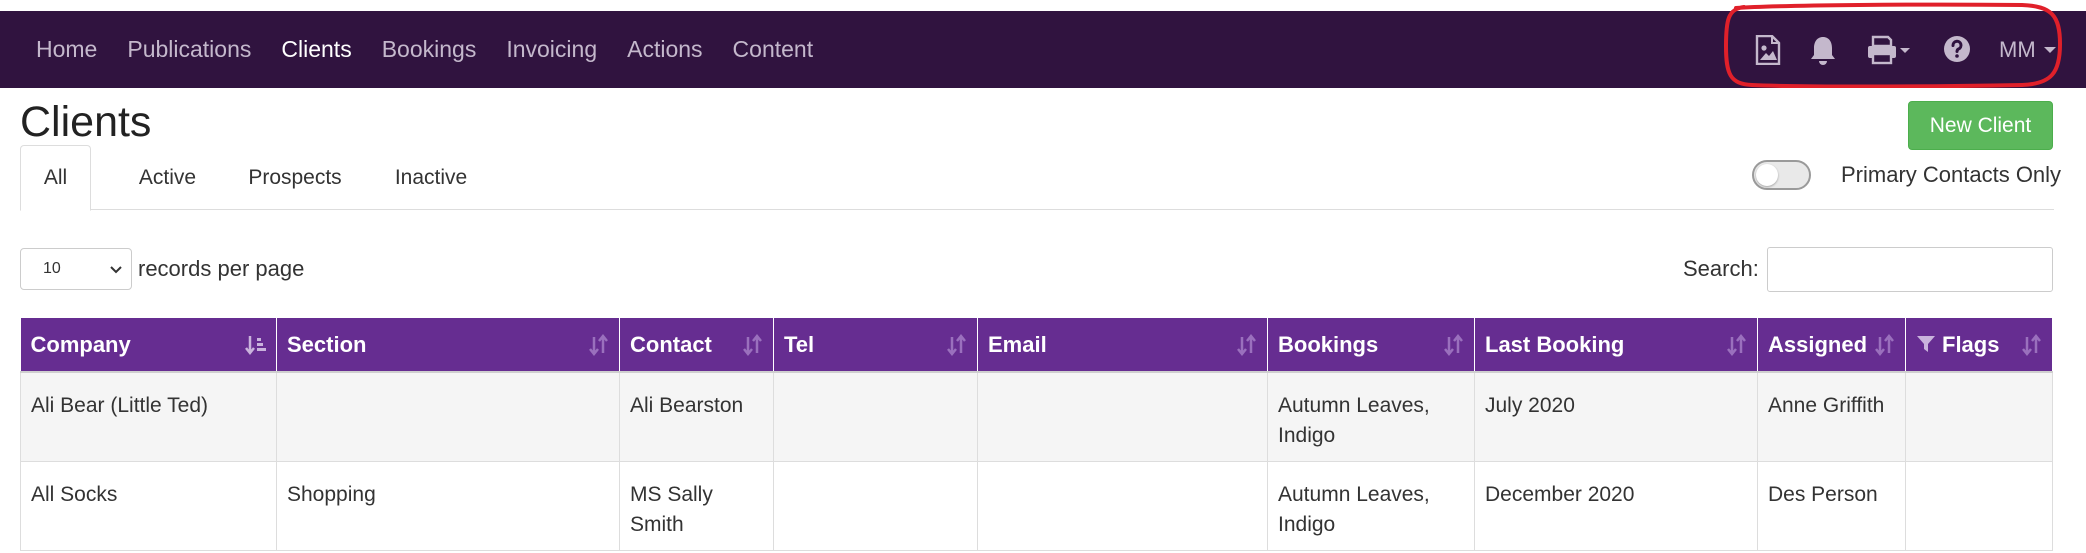 This screenshot has height=553, width=2086. Describe the element at coordinates (148, 506) in the screenshot. I see `cell-company: All Socks` at that location.